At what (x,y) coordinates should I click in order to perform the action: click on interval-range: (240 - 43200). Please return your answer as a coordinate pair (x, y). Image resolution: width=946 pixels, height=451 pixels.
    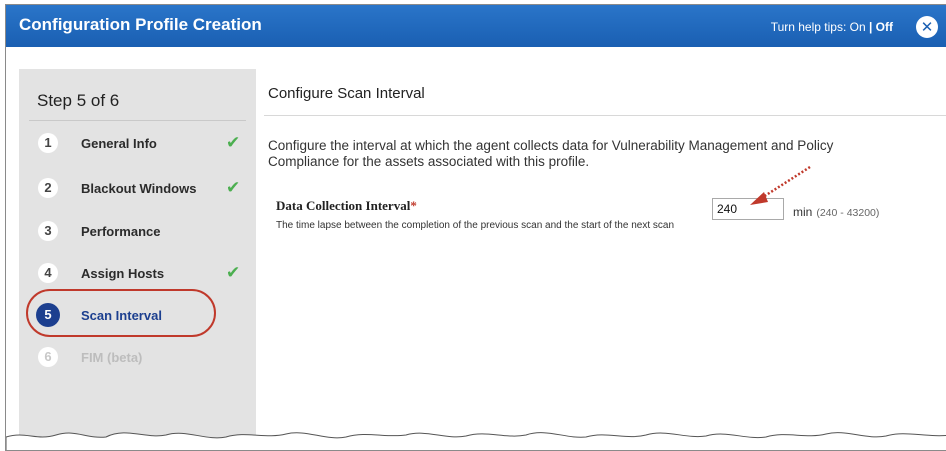
    Looking at the image, I should click on (848, 213).